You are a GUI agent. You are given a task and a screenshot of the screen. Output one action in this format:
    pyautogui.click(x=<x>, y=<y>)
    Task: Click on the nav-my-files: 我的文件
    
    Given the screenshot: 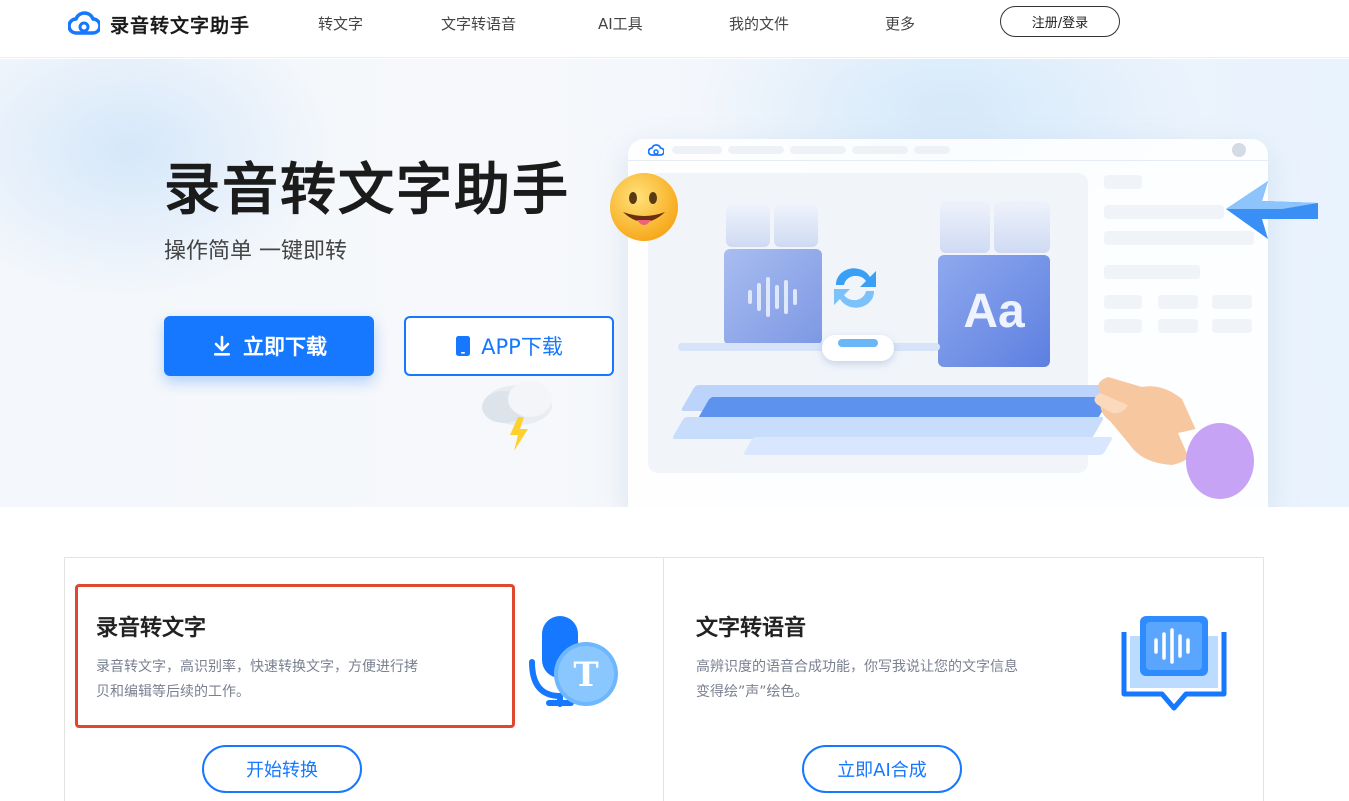 What is the action you would take?
    pyautogui.click(x=759, y=23)
    